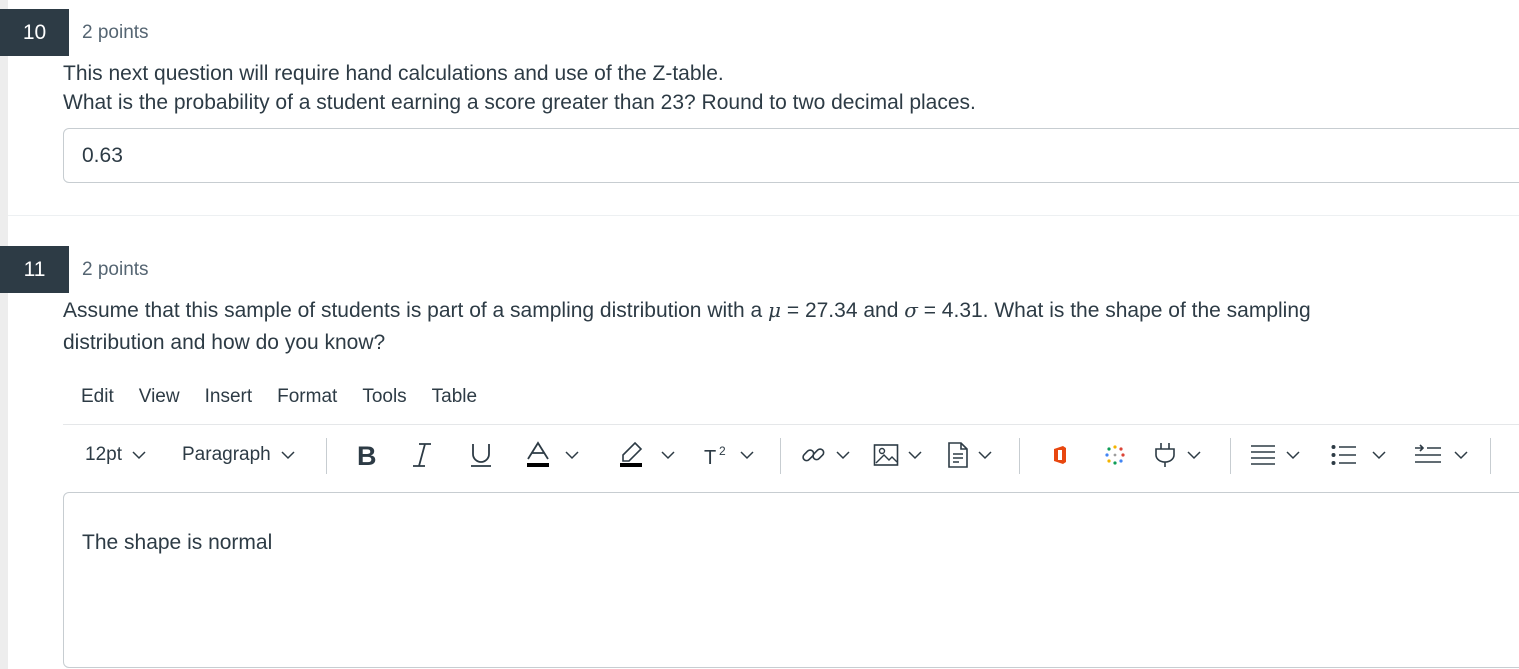 This screenshot has width=1519, height=669. I want to click on underline-button, so click(481, 455).